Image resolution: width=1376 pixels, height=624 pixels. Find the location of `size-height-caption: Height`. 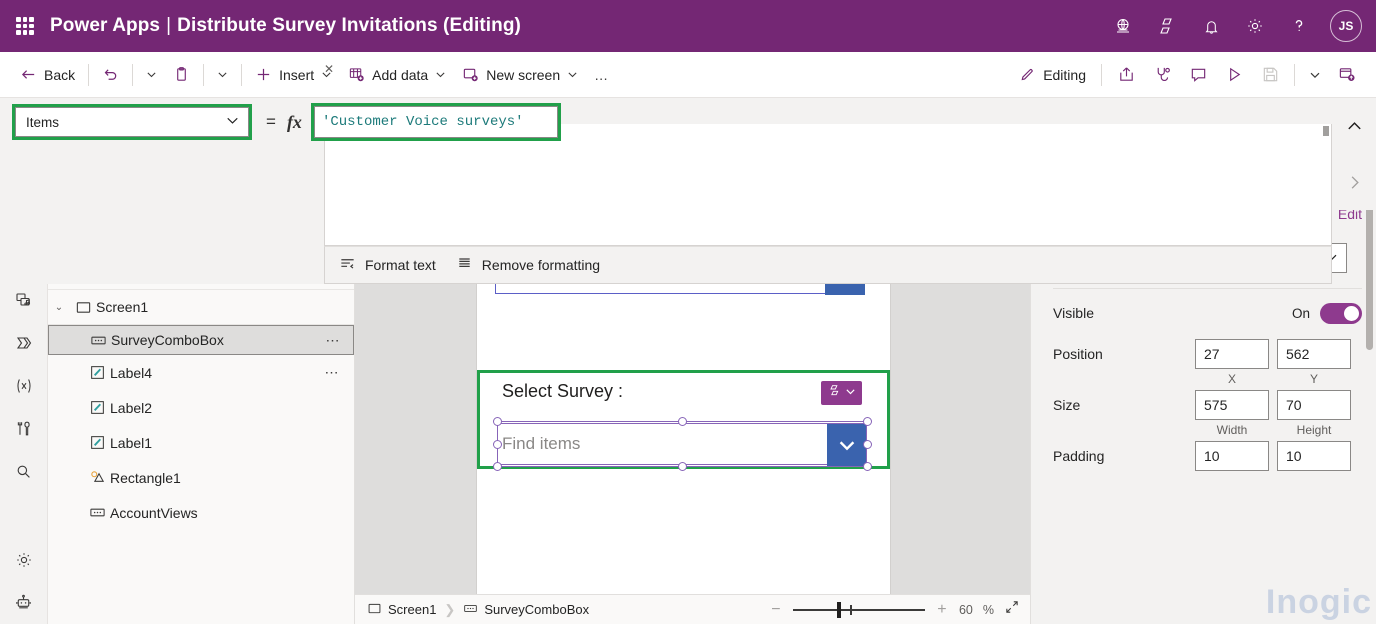

size-height-caption: Height is located at coordinates (1314, 430).